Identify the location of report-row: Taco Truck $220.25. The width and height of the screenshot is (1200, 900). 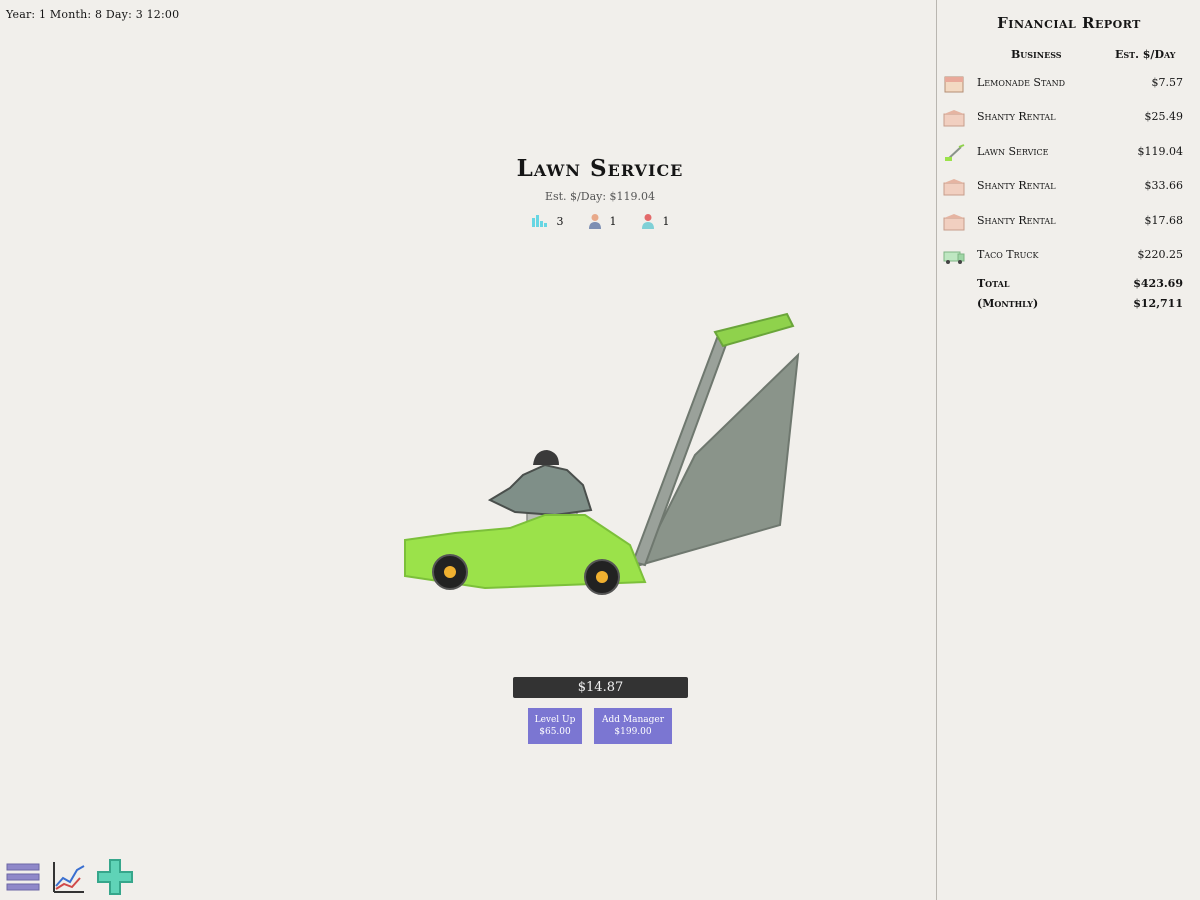
(1068, 256).